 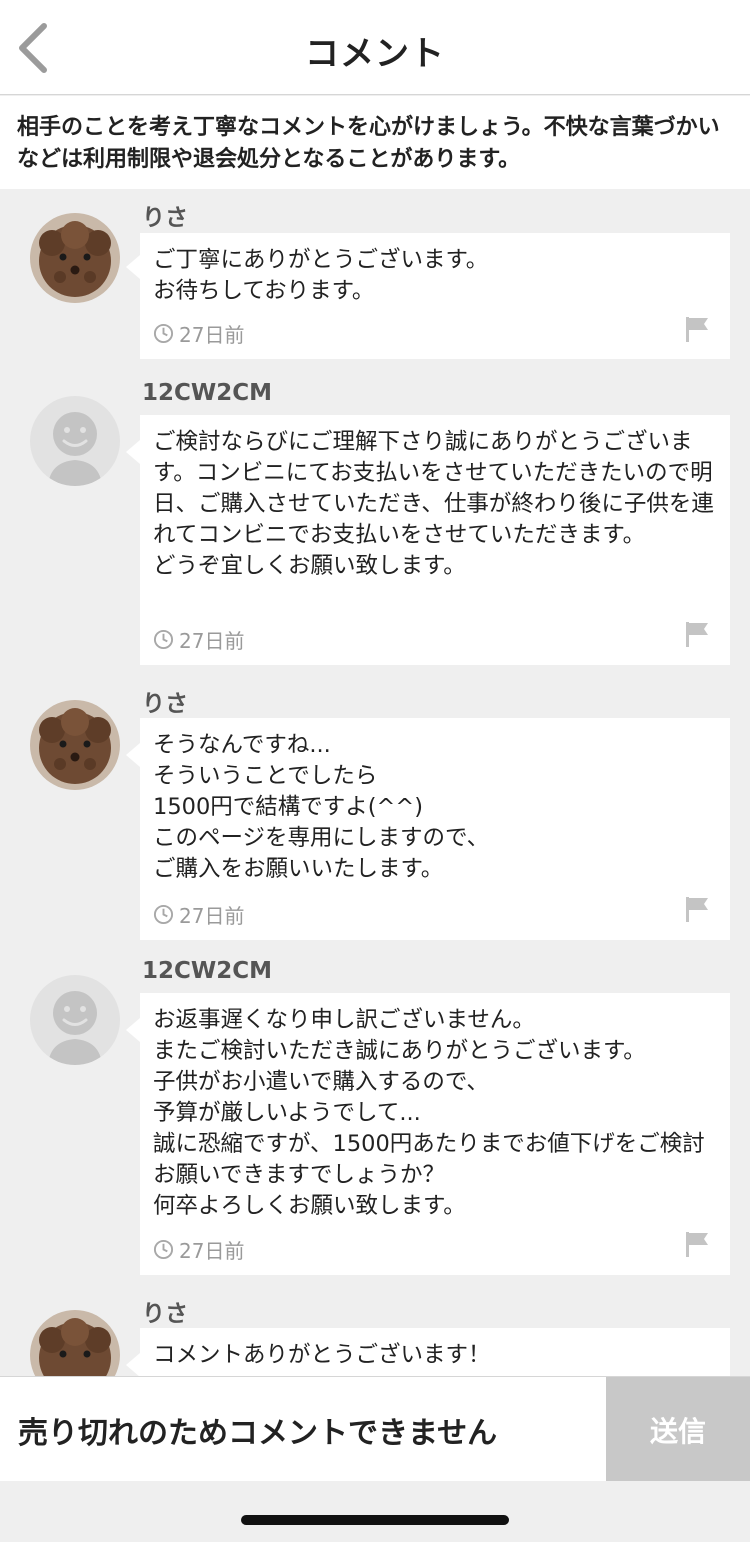 I want to click on header-bar: コメント, so click(x=375, y=47).